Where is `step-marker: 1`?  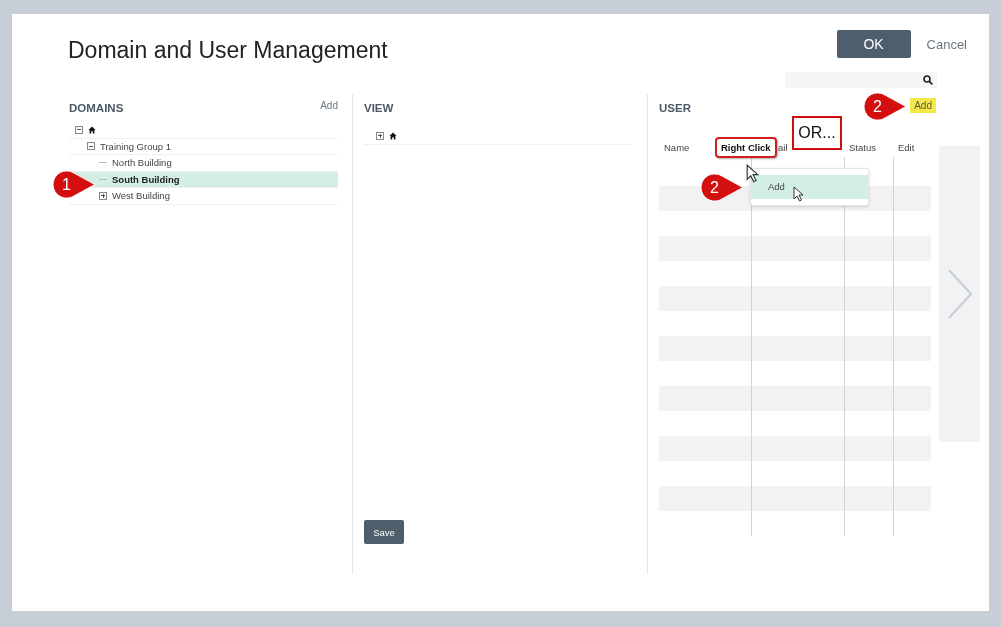
step-marker: 1 is located at coordinates (74, 184).